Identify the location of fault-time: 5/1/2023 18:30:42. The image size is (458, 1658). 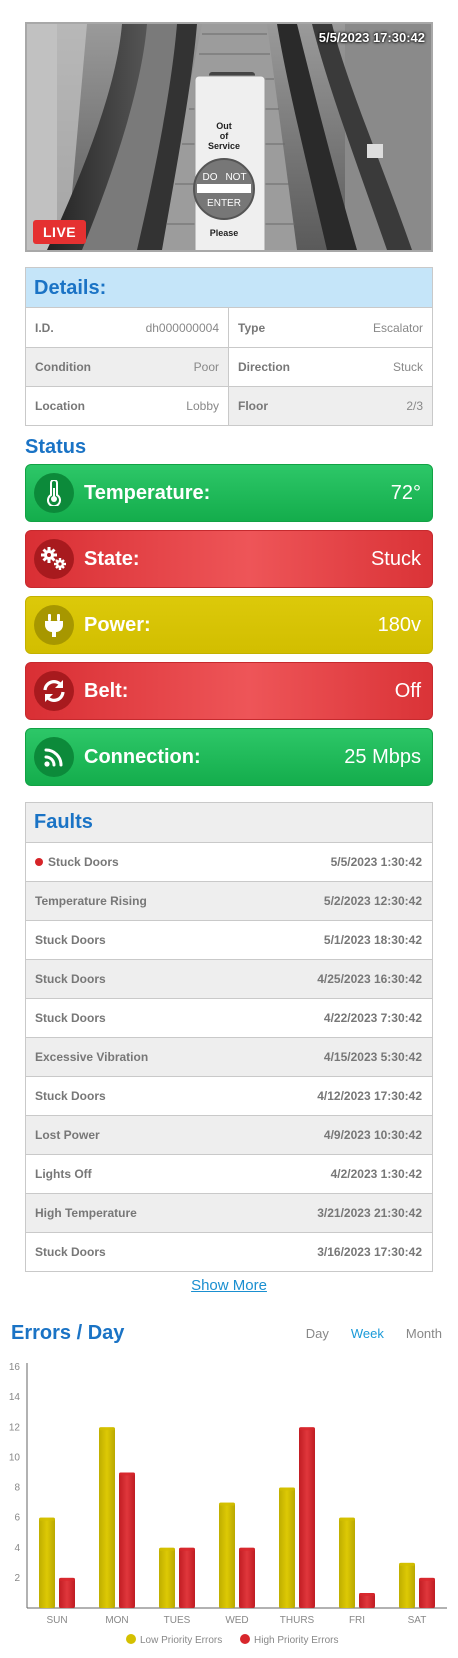
(372, 940).